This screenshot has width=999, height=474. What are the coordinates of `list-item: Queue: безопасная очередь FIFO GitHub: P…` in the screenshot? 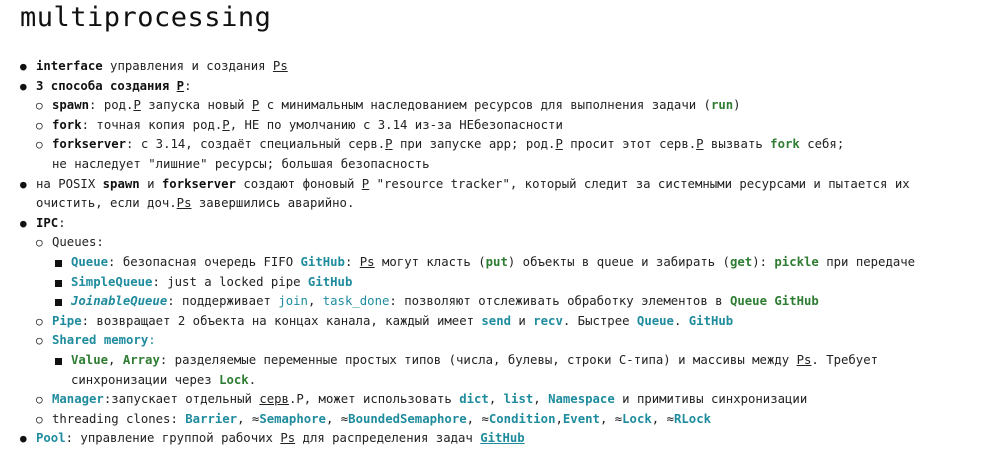 It's located at (499, 263).